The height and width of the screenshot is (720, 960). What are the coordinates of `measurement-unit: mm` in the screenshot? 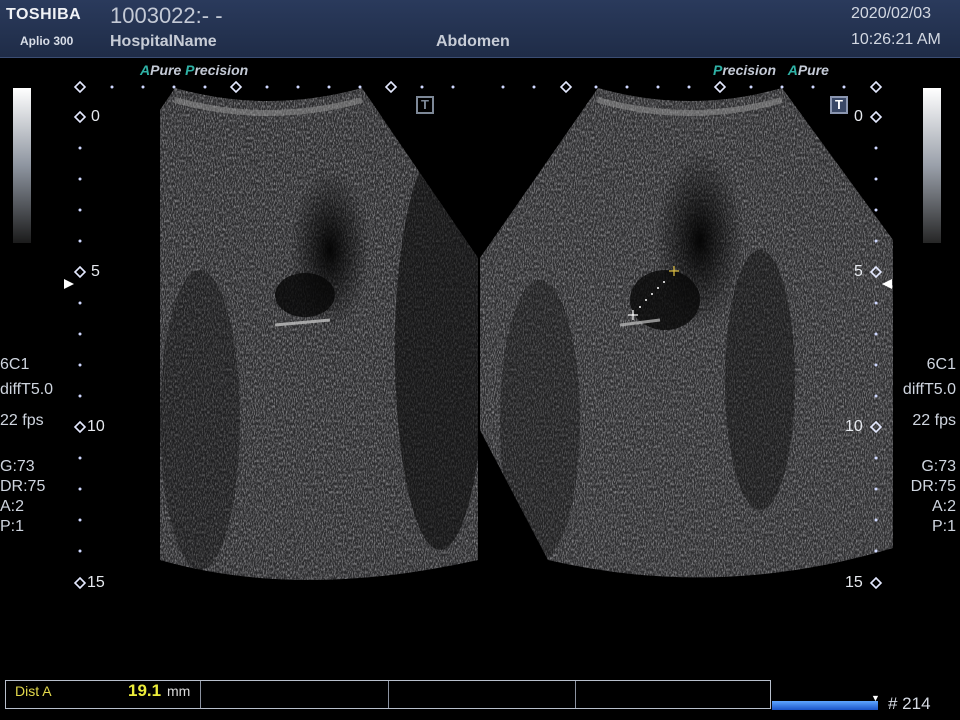 It's located at (179, 691).